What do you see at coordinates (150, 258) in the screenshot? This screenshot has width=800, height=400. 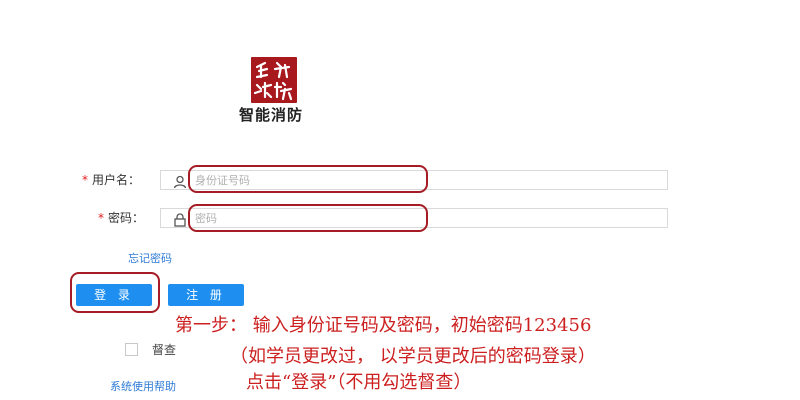 I see `forgot-password-link: 忘记密码` at bounding box center [150, 258].